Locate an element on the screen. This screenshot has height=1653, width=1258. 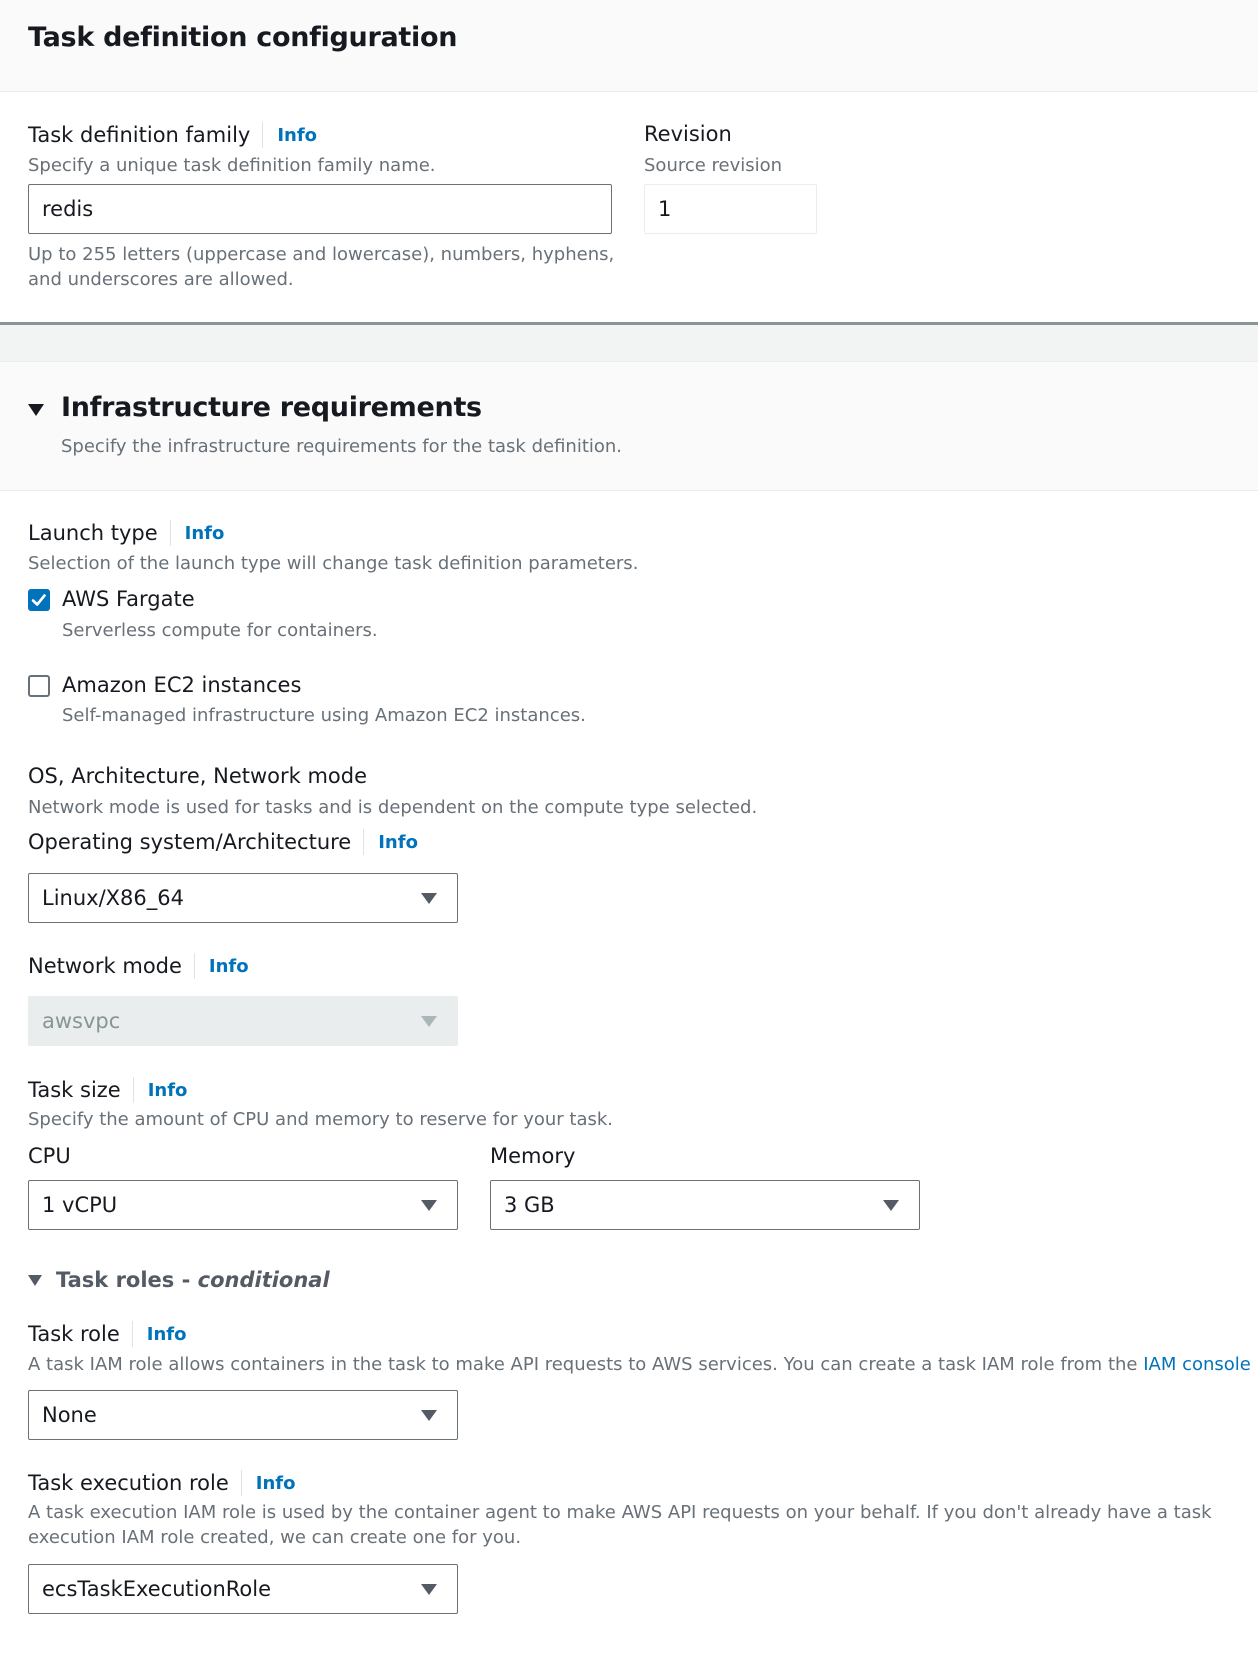
section-gap is located at coordinates (629, 343).